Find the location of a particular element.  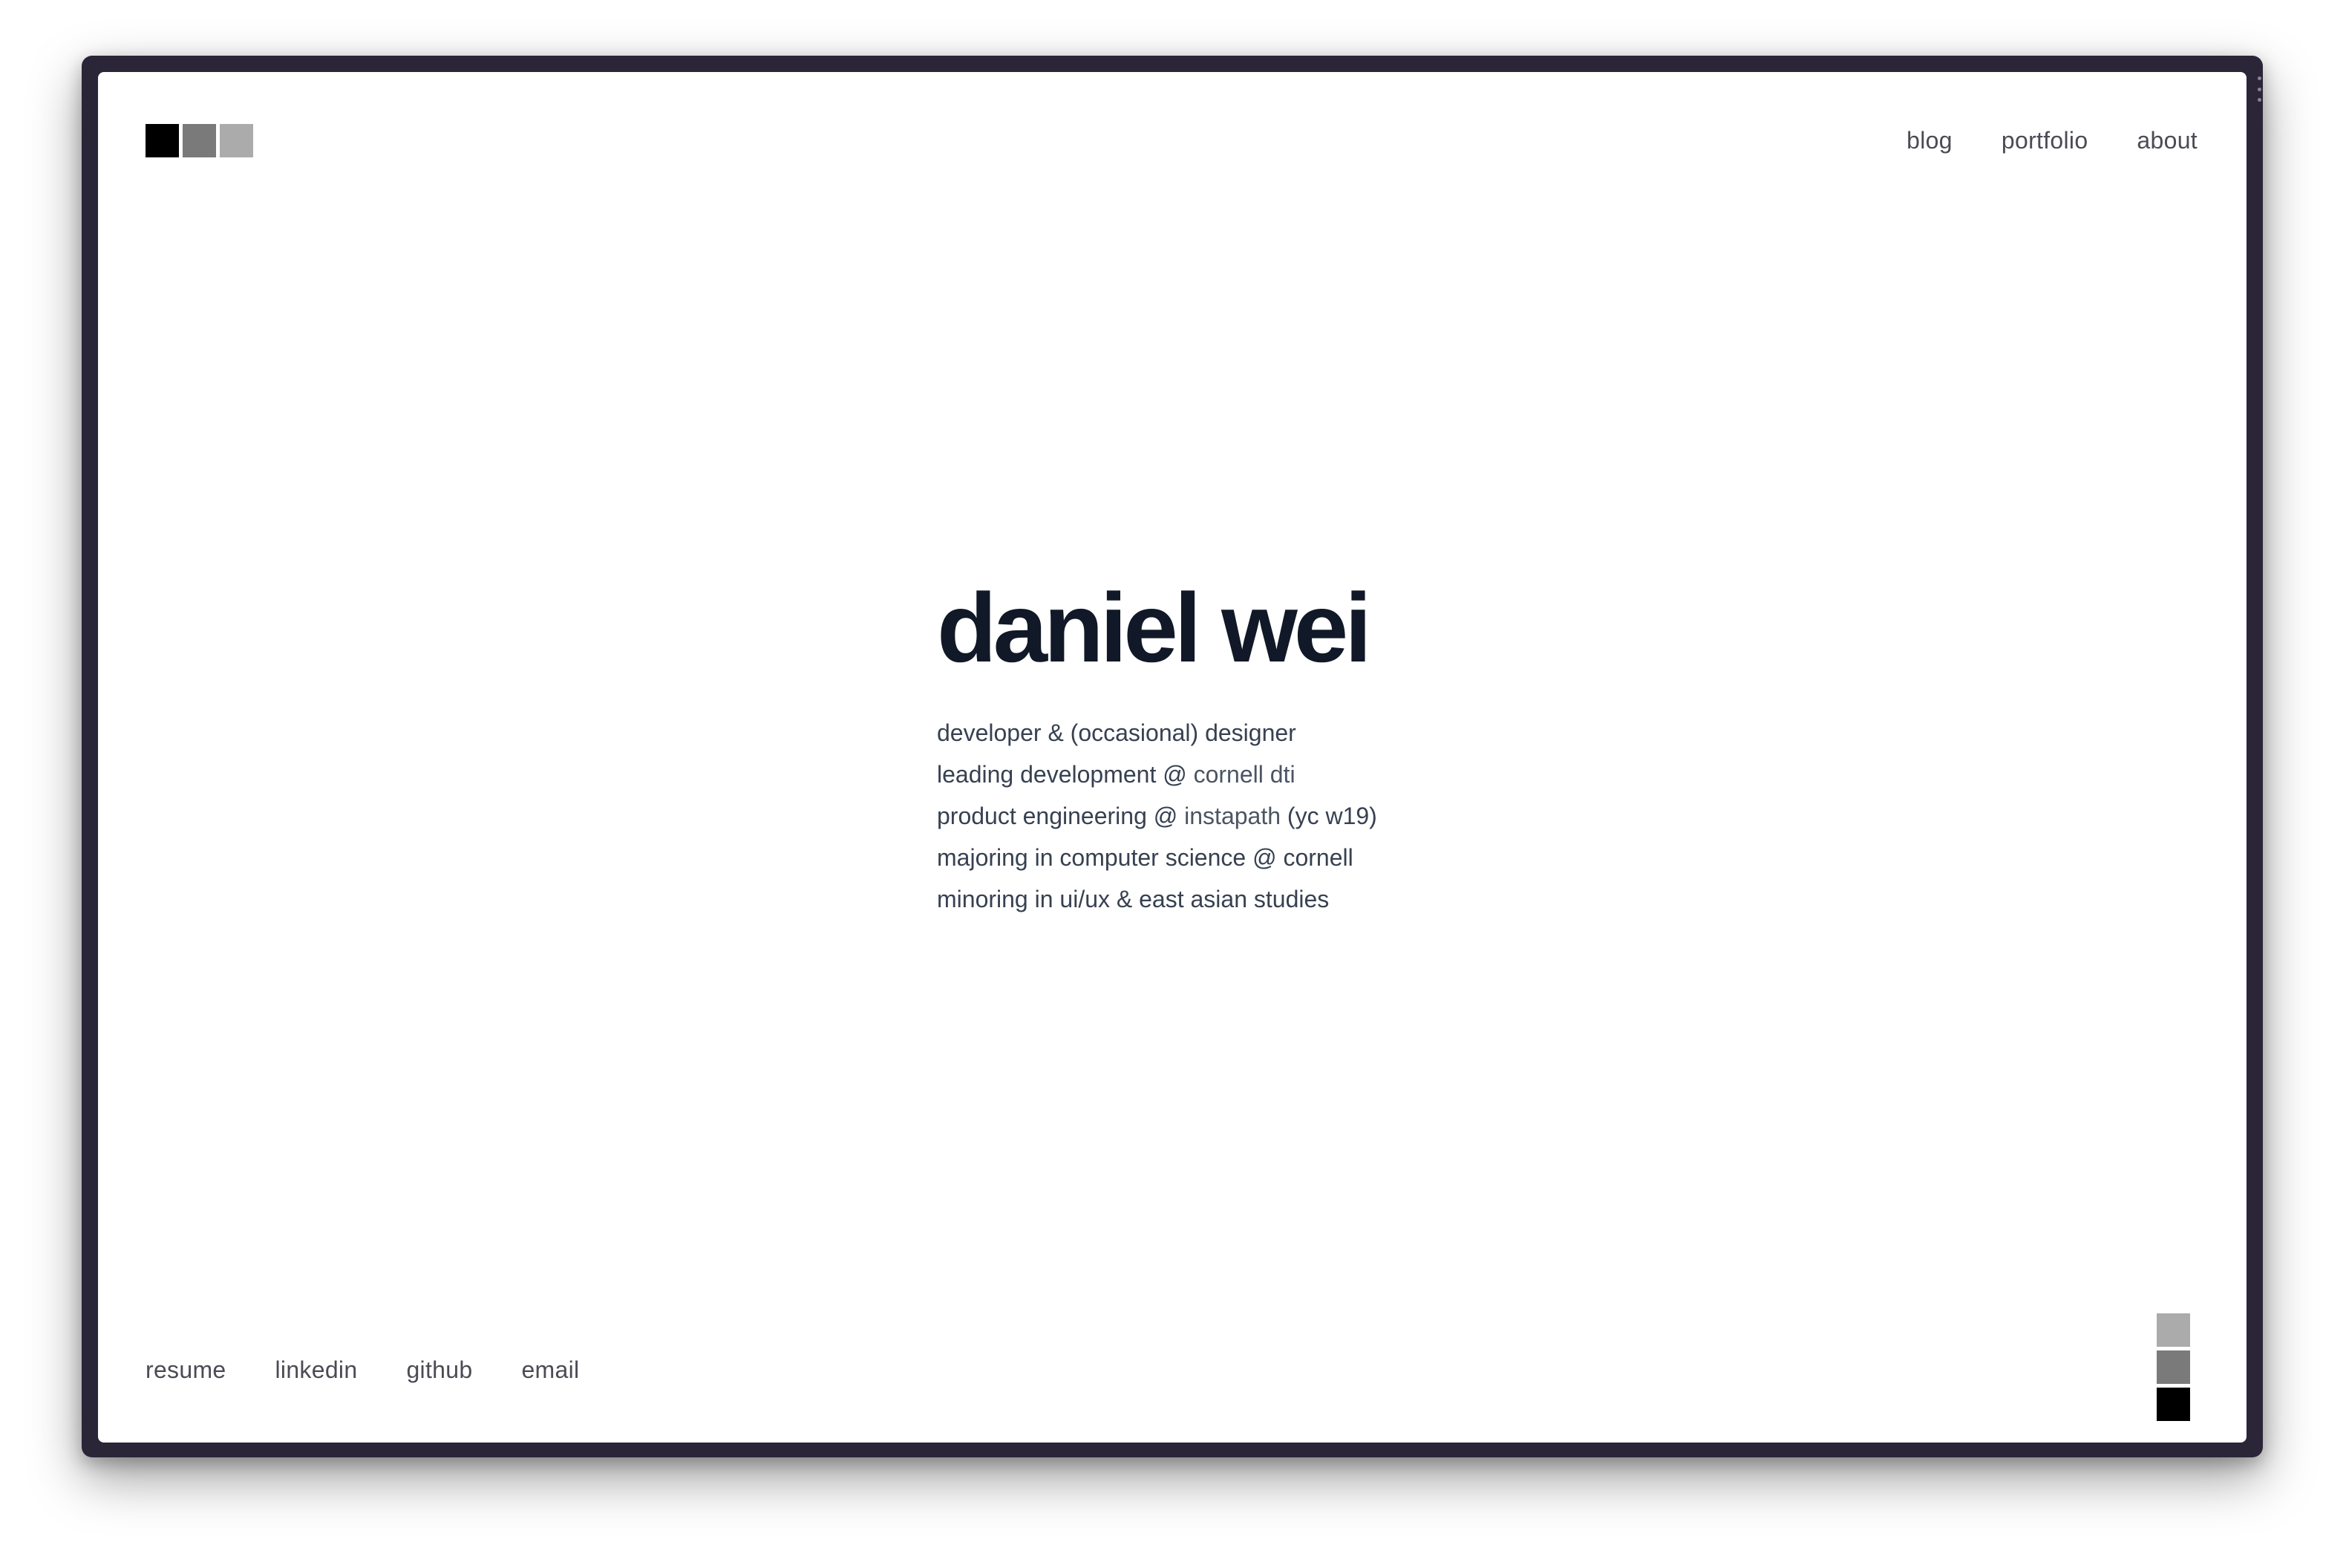

hero-line-role: developer & (occasional) designer is located at coordinates (1116, 732).